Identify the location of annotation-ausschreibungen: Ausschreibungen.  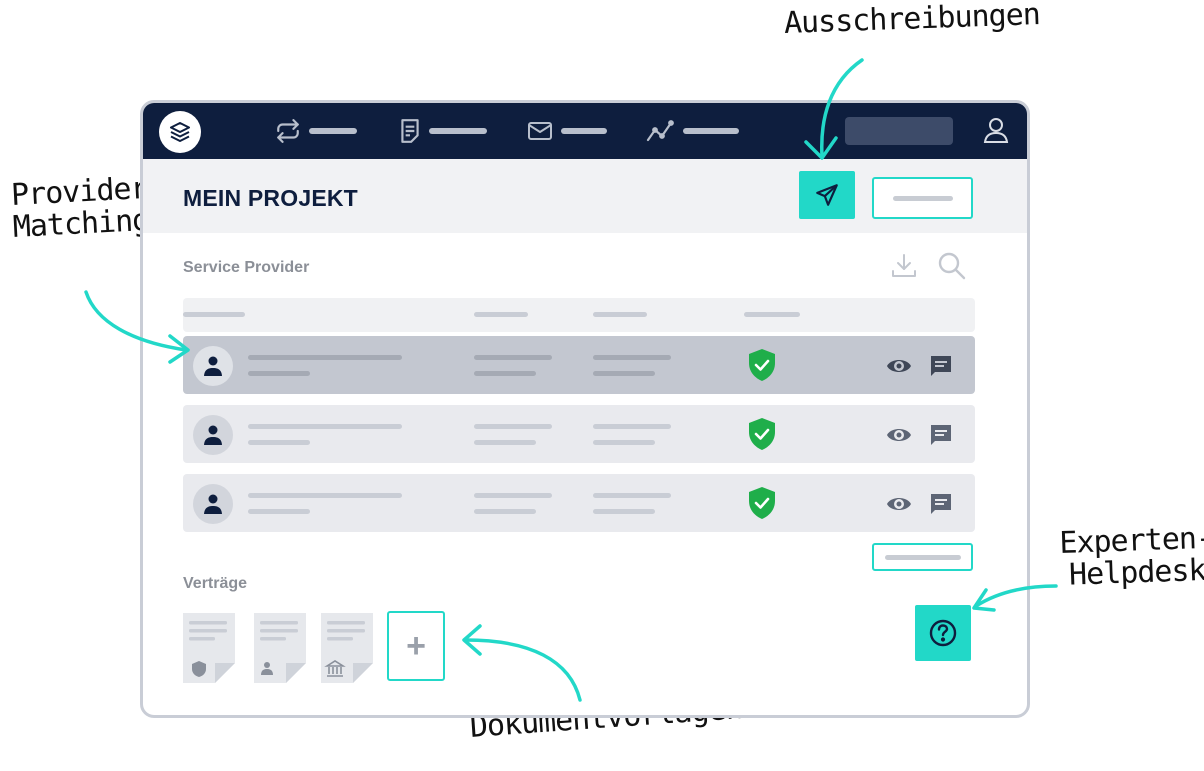
(912, 20).